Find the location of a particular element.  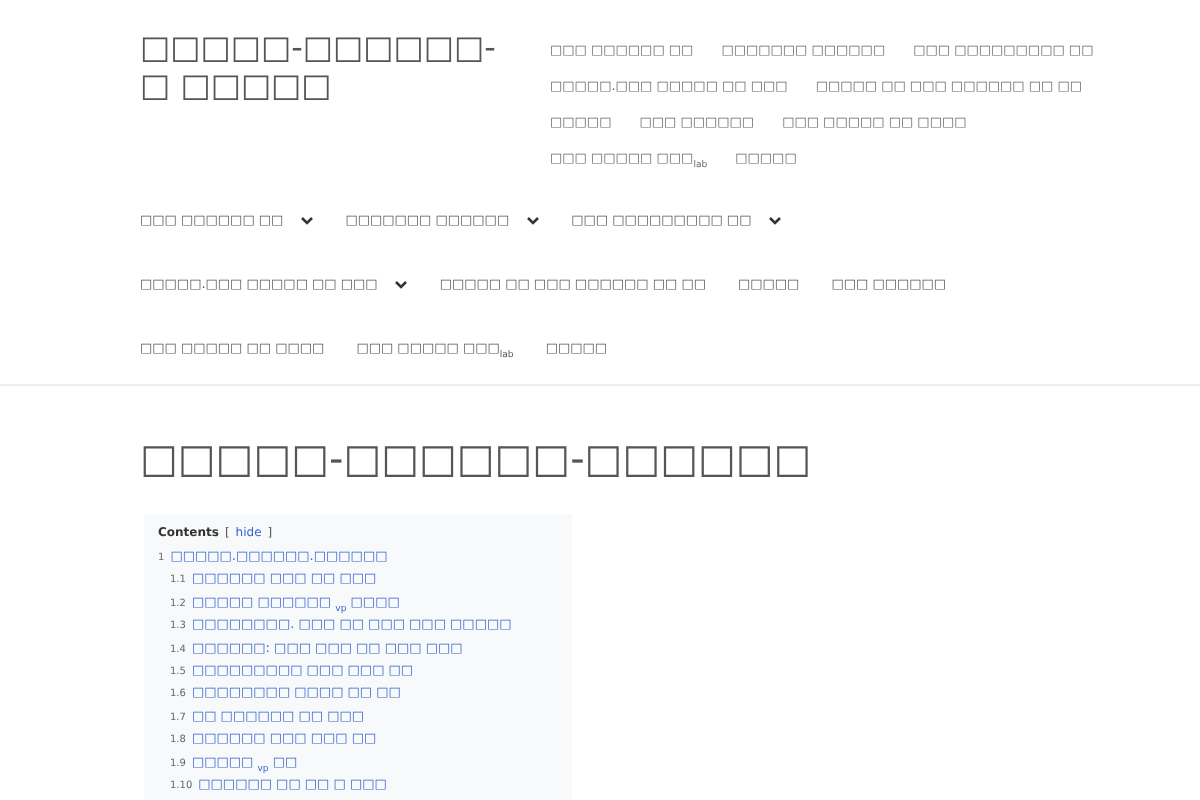

site-title: □□□□□-□□□□□□-□ □□□□□ is located at coordinates (325, 102).